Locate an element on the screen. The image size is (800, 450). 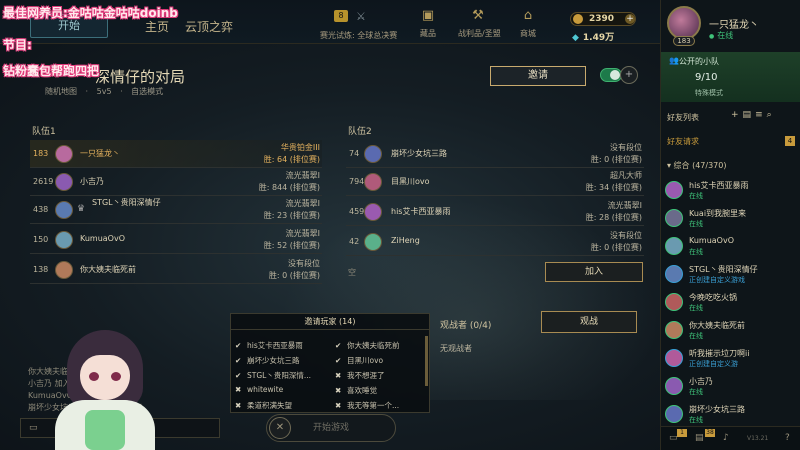
party-card: 👥 公开的小队 9/10 特殊模式 is located at coordinates (730, 77).